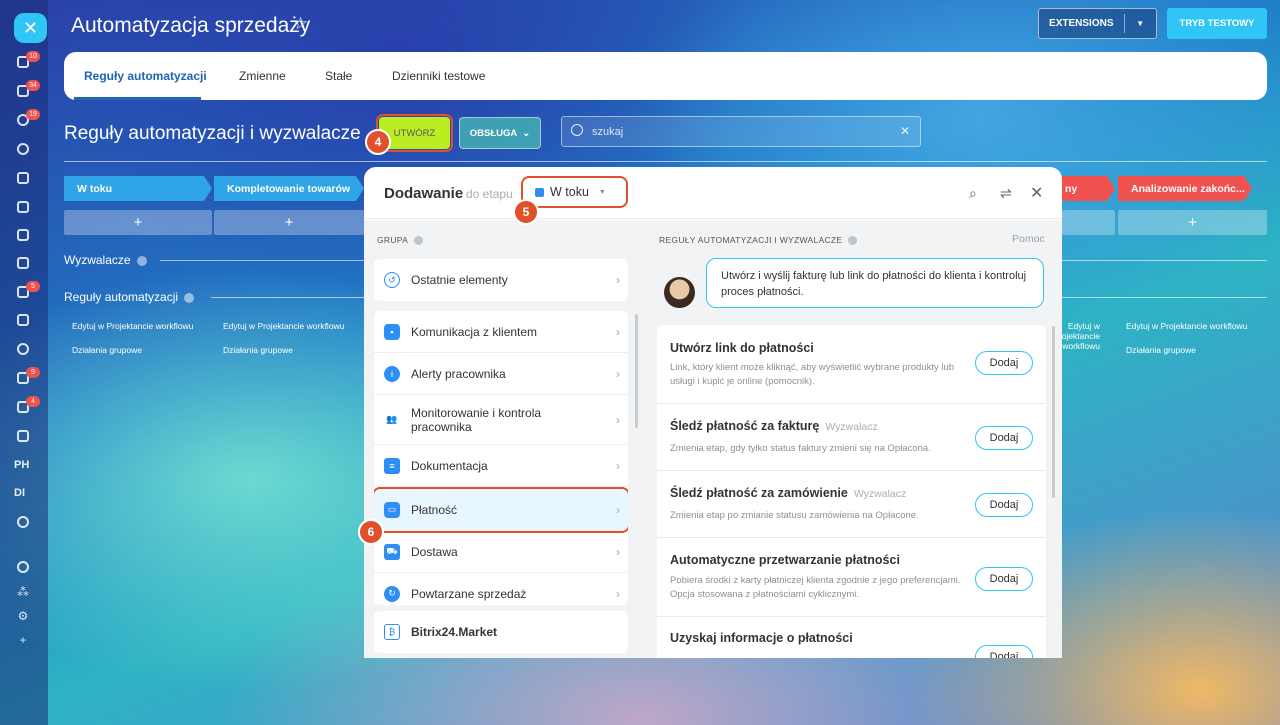 Image resolution: width=1280 pixels, height=725 pixels. I want to click on settings-sliders-icon: ⇌, so click(1006, 193).